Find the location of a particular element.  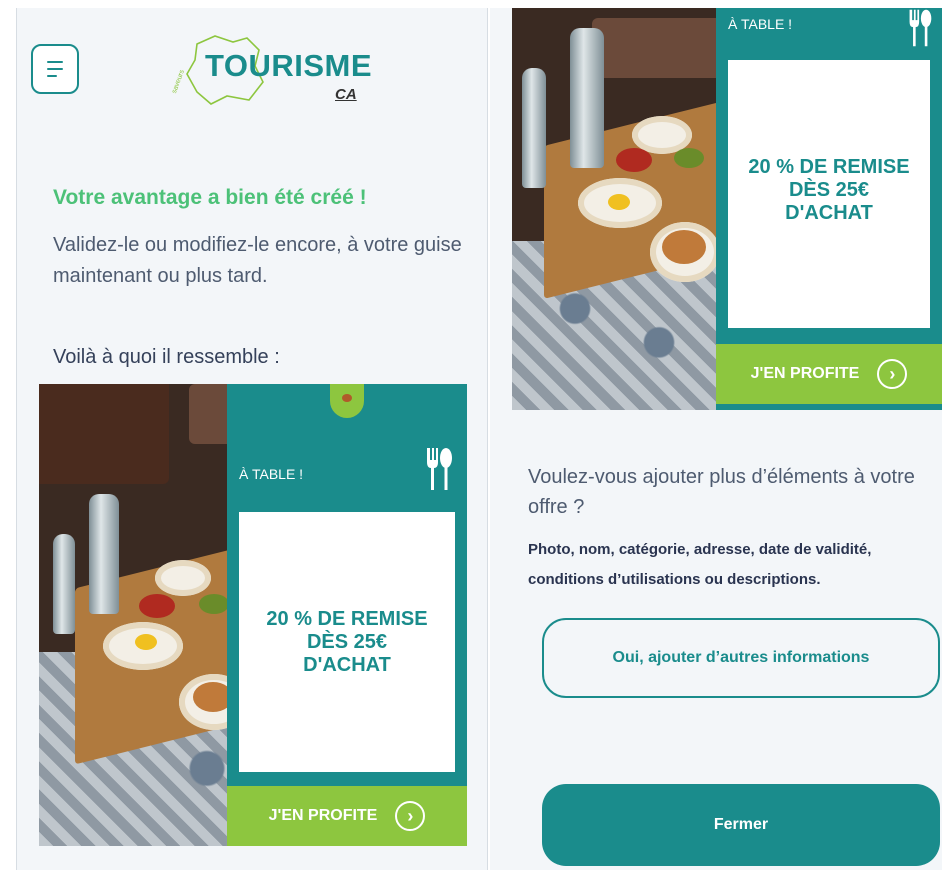

svg-text: saveurs is located at coordinates (178, 82).